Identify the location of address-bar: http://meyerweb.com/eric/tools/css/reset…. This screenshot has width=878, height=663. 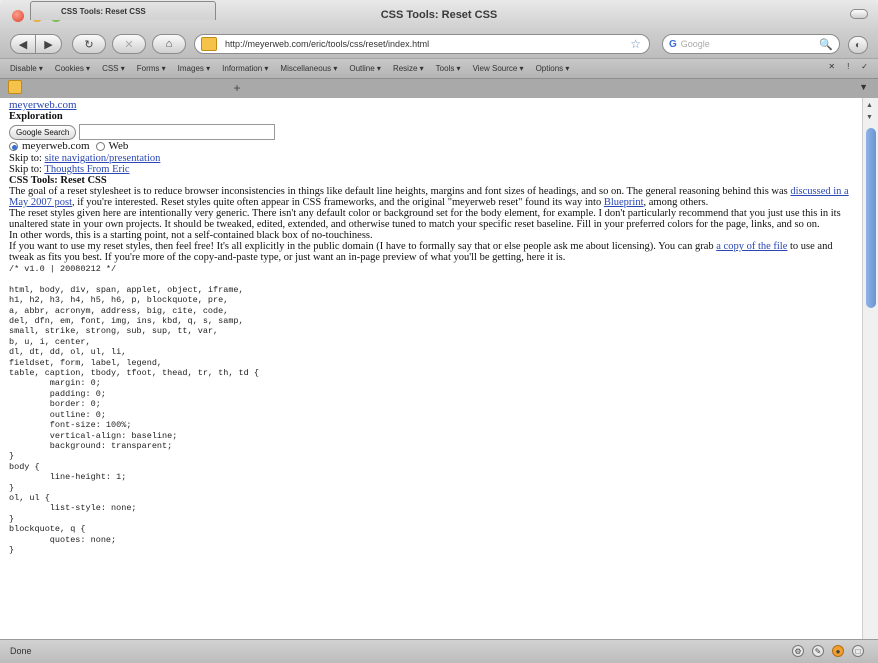
(422, 44).